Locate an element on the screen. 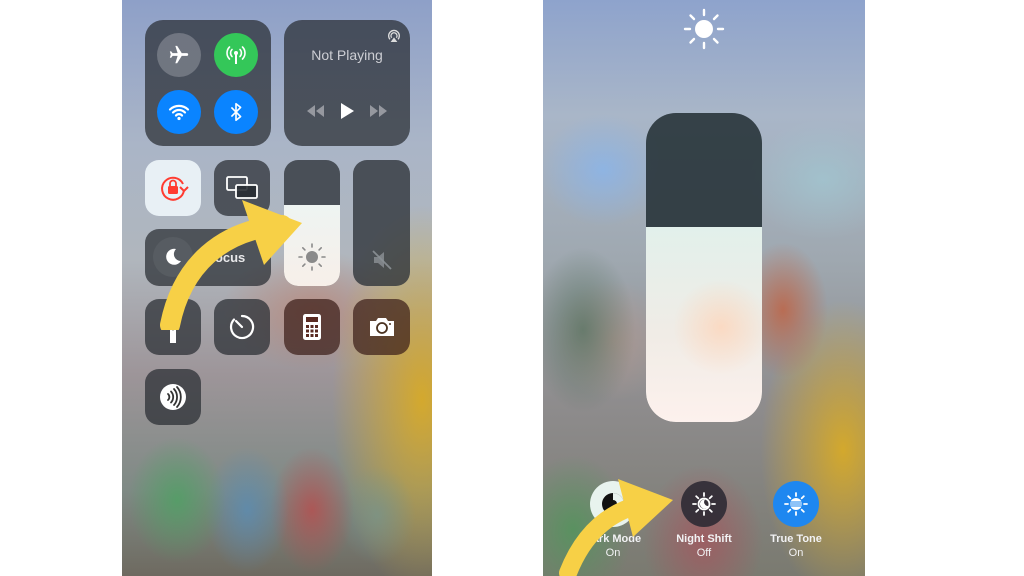 The height and width of the screenshot is (576, 1024). focus-label: Focus is located at coordinates (226, 257).